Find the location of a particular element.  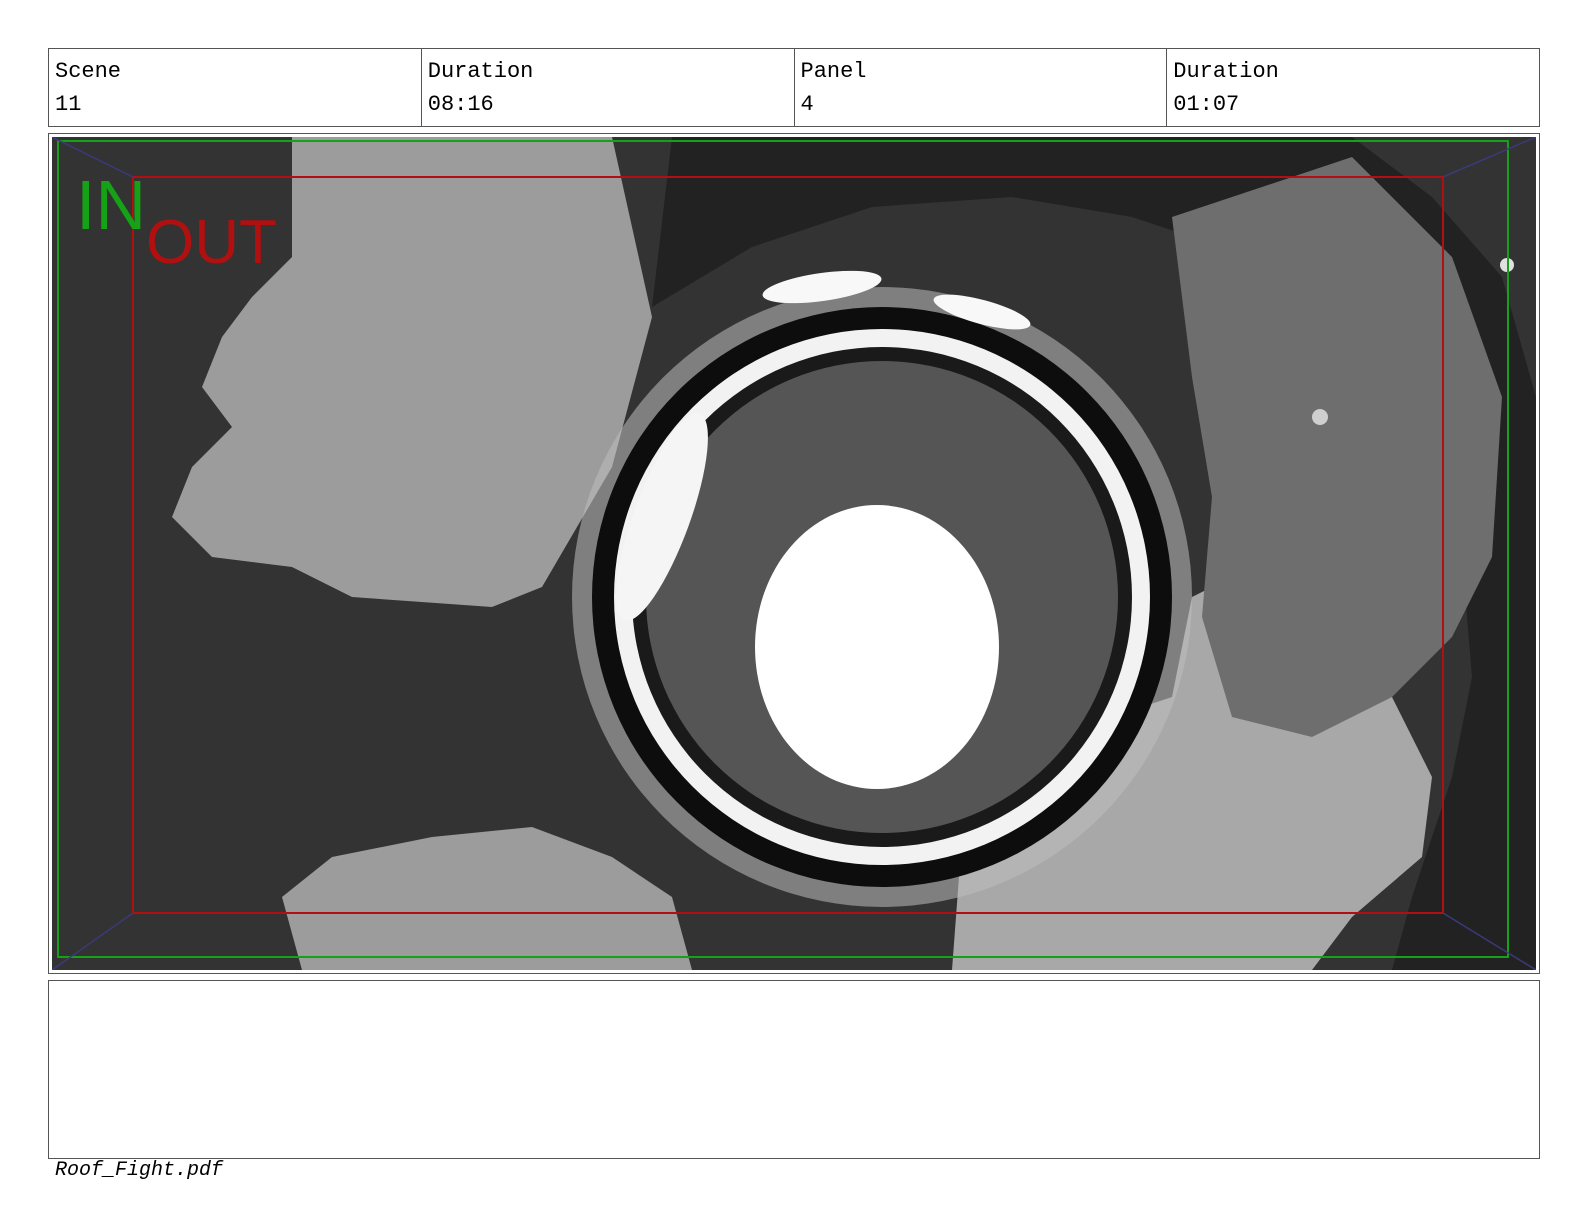

panel-duration-label: Duration is located at coordinates (1226, 71).